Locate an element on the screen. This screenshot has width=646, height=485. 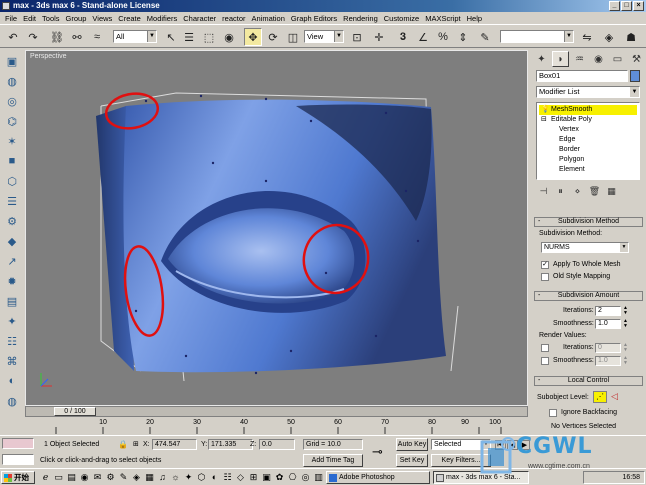
select-and-rotate-icon: ⟳ is located at coordinates (273, 37).